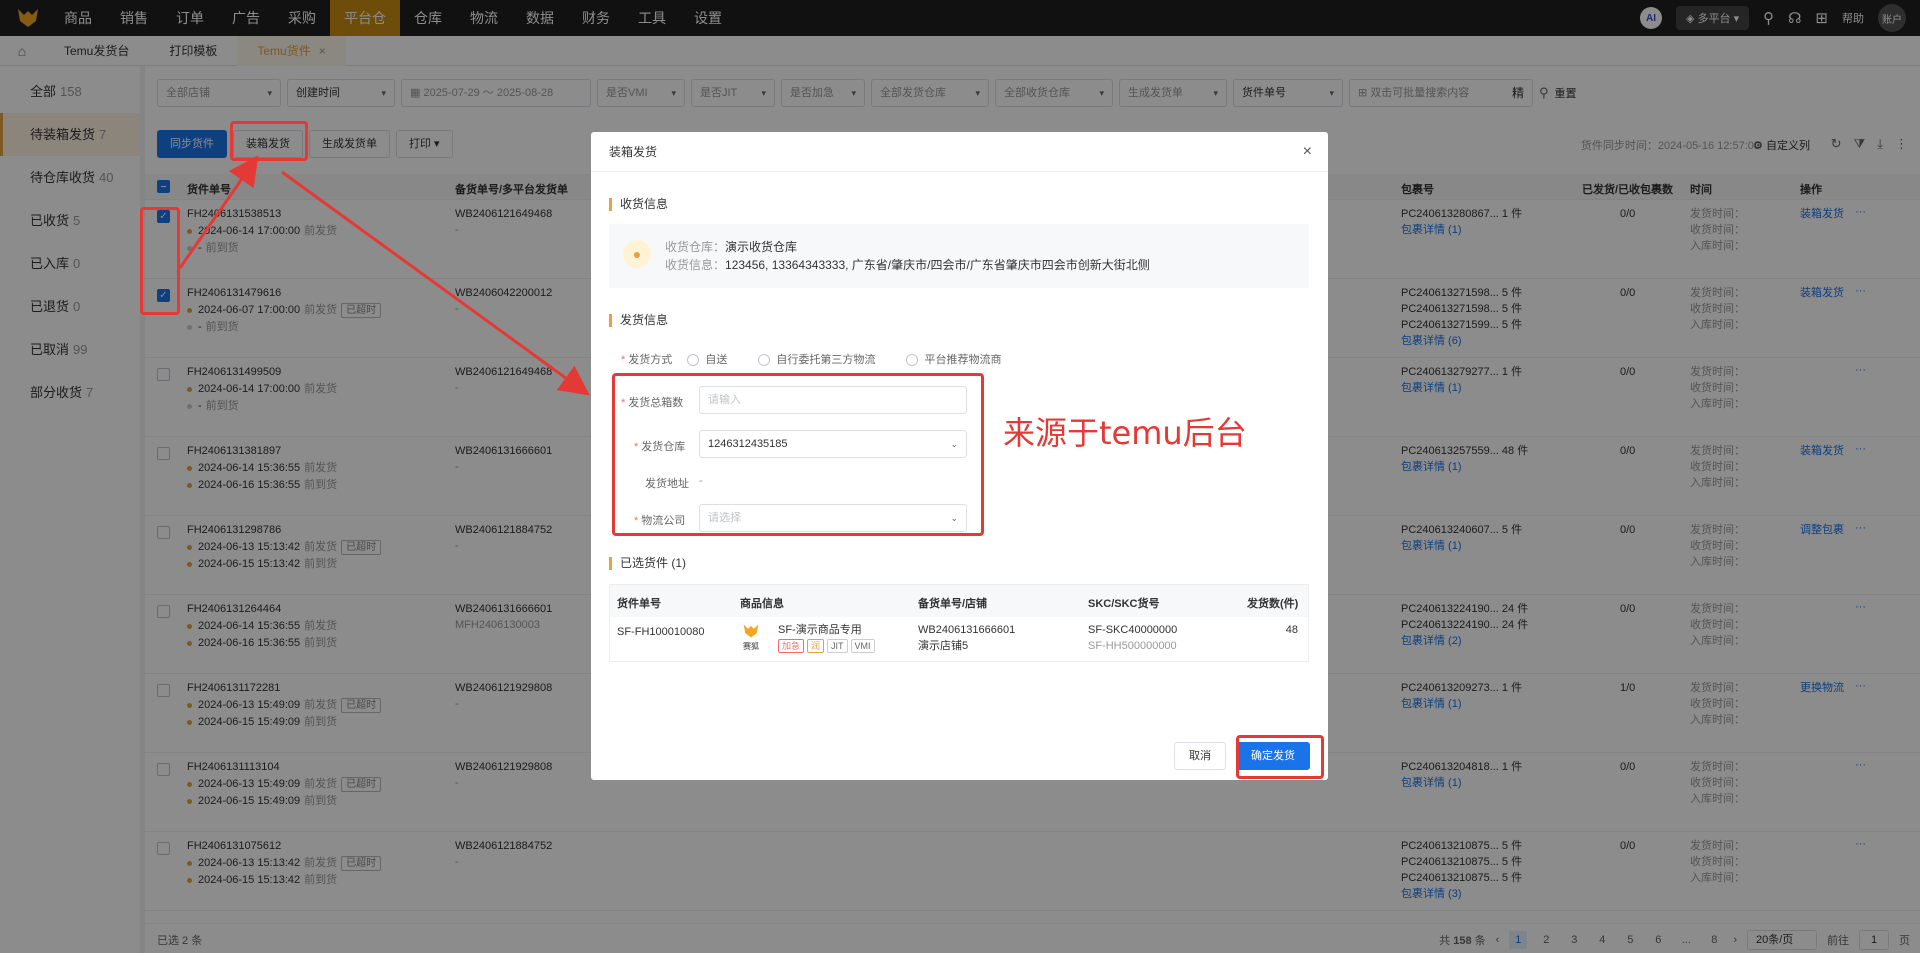 Image resolution: width=1920 pixels, height=953 pixels. What do you see at coordinates (967, 630) in the screenshot?
I see `item-stock-no: WB2406131666601` at bounding box center [967, 630].